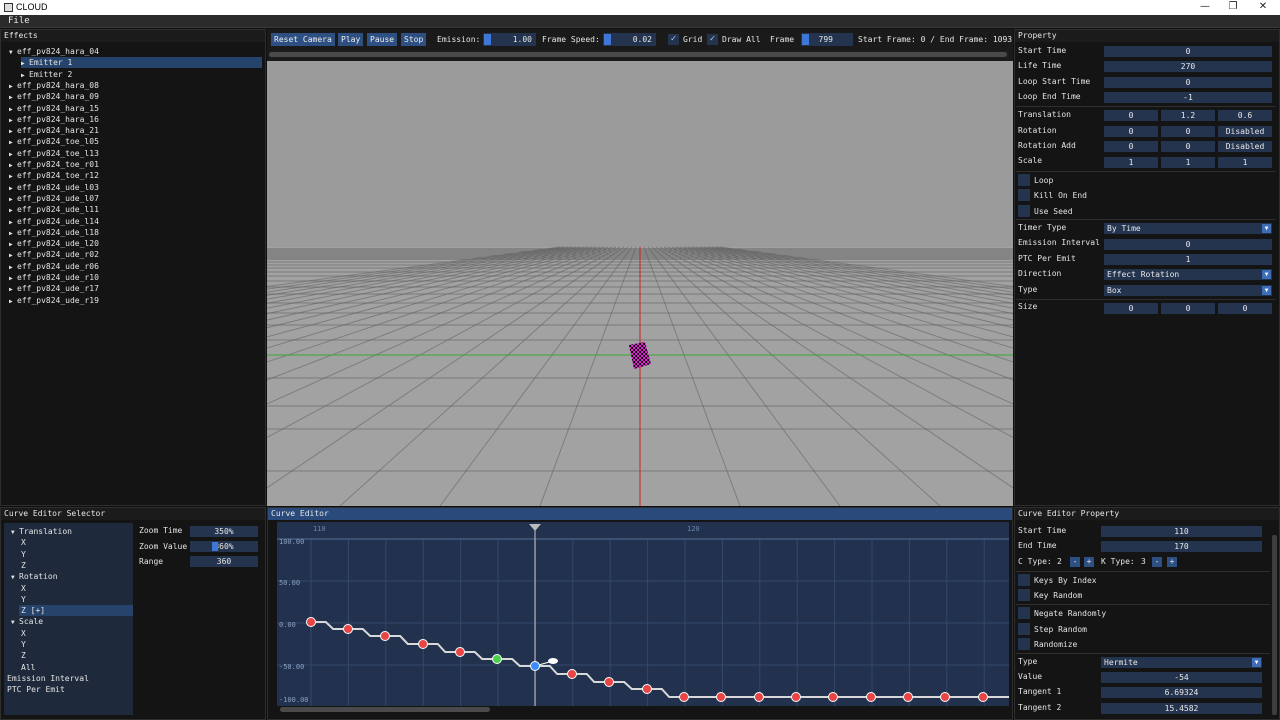  What do you see at coordinates (1181, 546) in the screenshot?
I see `curve-end-time-field: 170` at bounding box center [1181, 546].